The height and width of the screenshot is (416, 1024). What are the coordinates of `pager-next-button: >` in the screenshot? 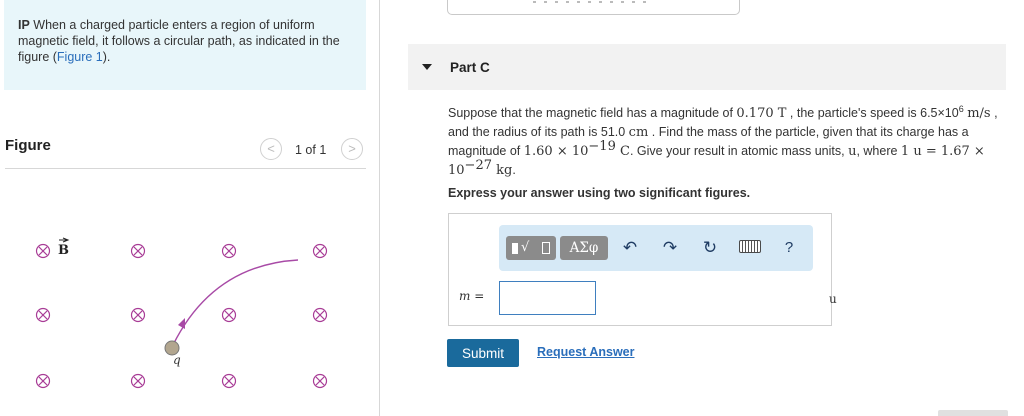 It's located at (352, 149).